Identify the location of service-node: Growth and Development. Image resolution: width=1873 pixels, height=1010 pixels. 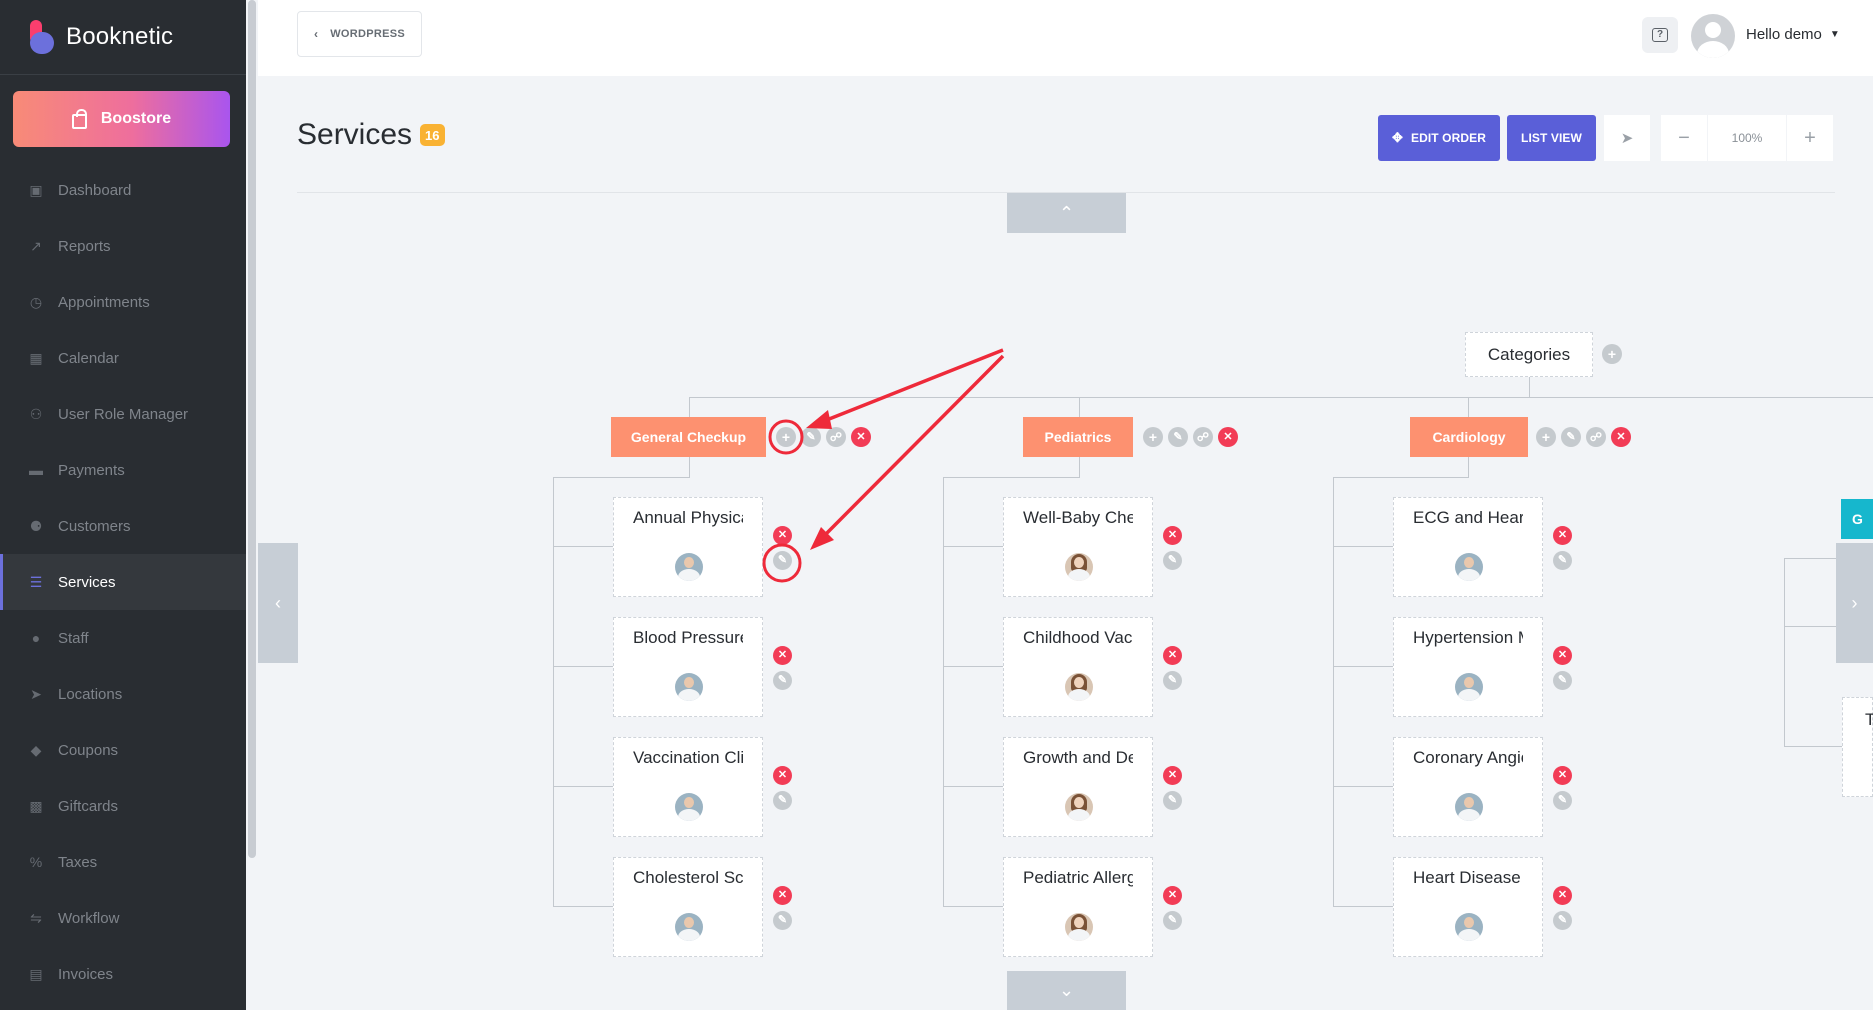
(1078, 787).